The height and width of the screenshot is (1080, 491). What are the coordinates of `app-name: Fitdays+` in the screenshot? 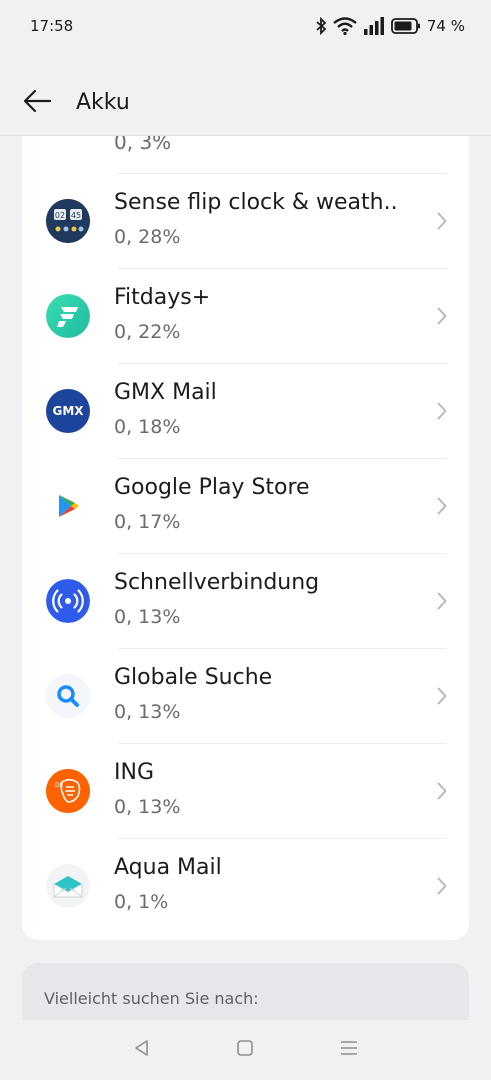 It's located at (162, 297).